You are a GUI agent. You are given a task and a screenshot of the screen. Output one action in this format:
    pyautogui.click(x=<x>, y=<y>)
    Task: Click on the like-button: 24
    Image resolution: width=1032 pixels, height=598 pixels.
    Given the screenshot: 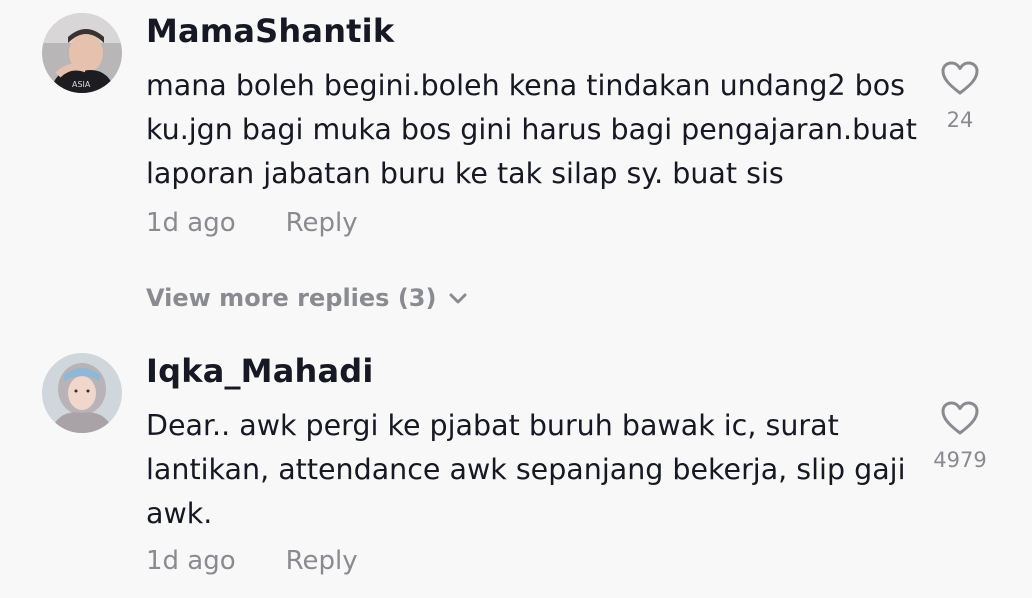 What is the action you would take?
    pyautogui.click(x=960, y=96)
    